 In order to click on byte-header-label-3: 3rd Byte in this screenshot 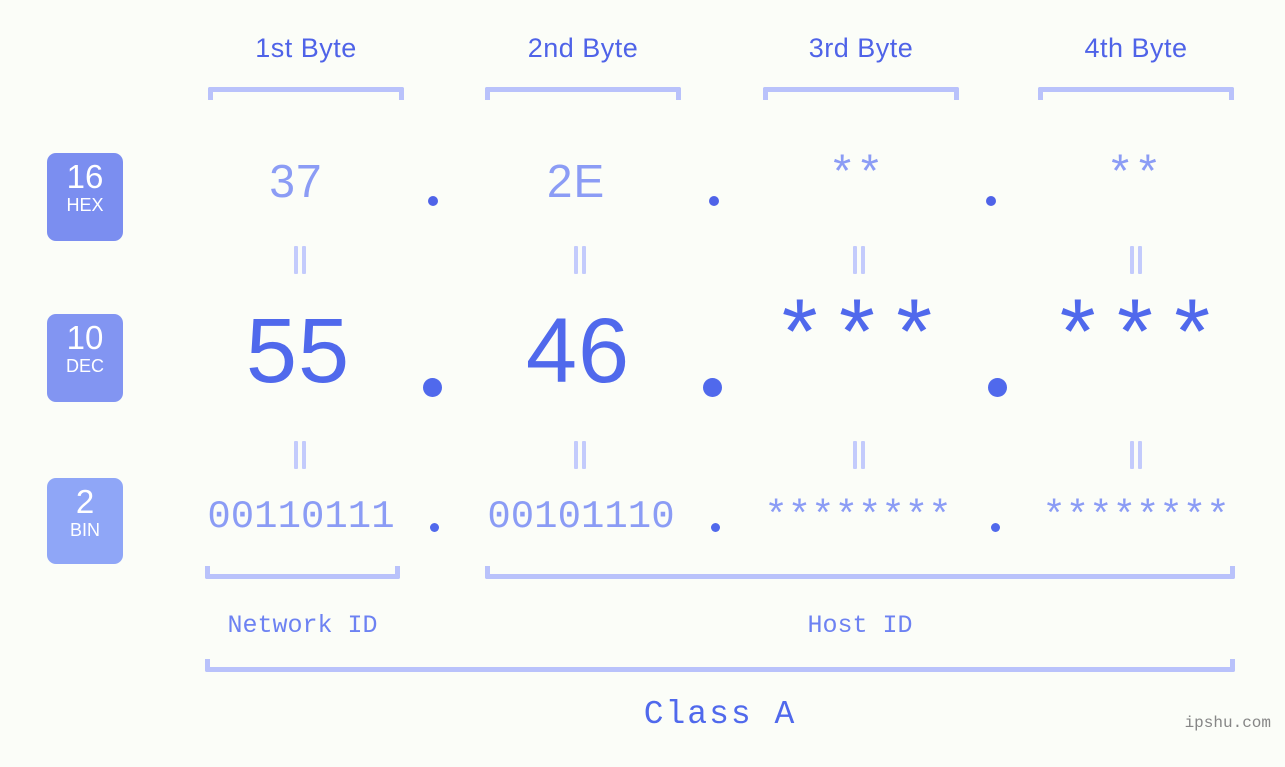, I will do `click(861, 48)`.